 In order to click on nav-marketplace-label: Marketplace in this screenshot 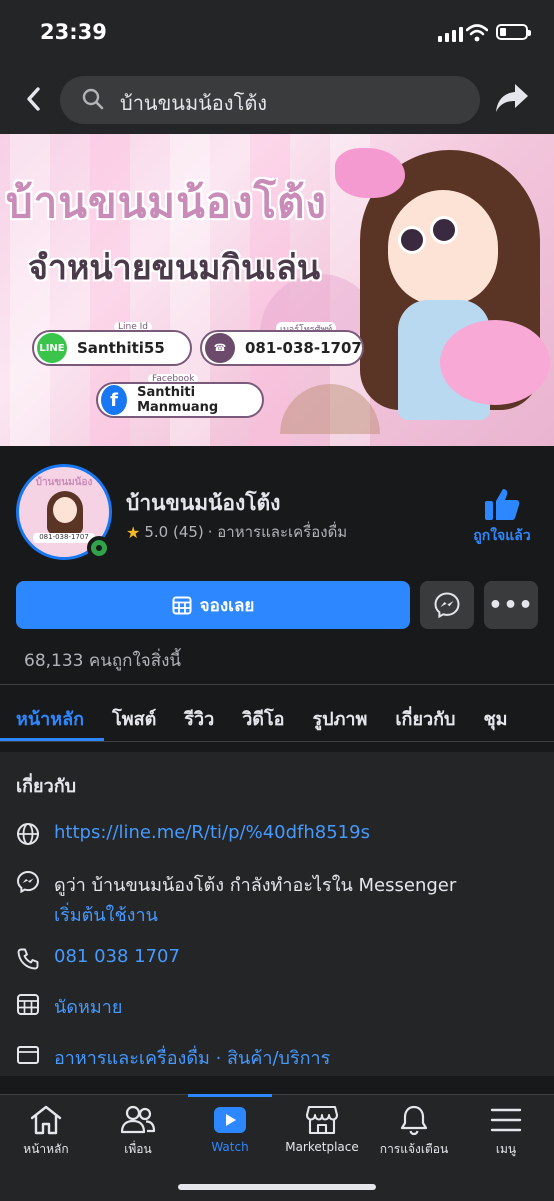, I will do `click(322, 1147)`.